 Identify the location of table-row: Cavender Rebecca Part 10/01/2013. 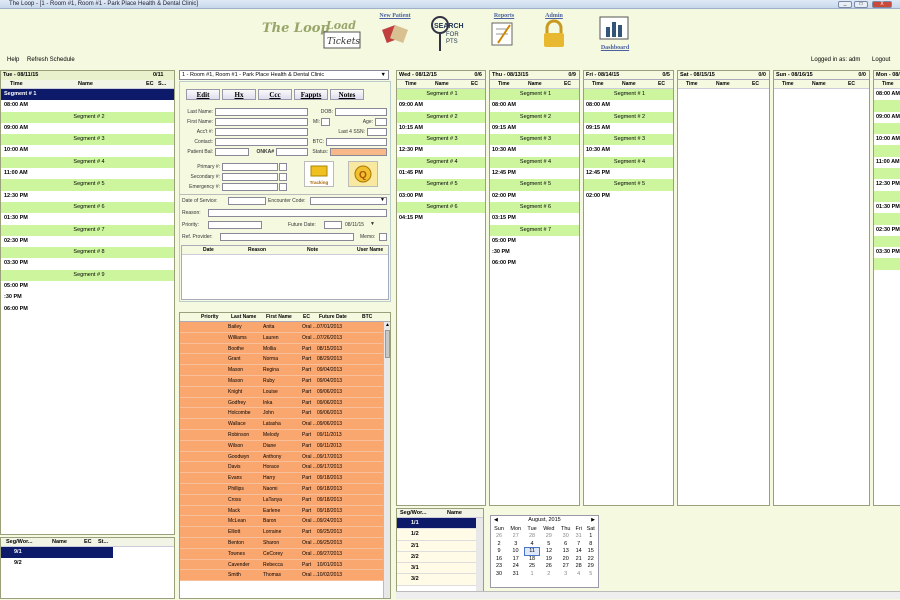
(285, 565).